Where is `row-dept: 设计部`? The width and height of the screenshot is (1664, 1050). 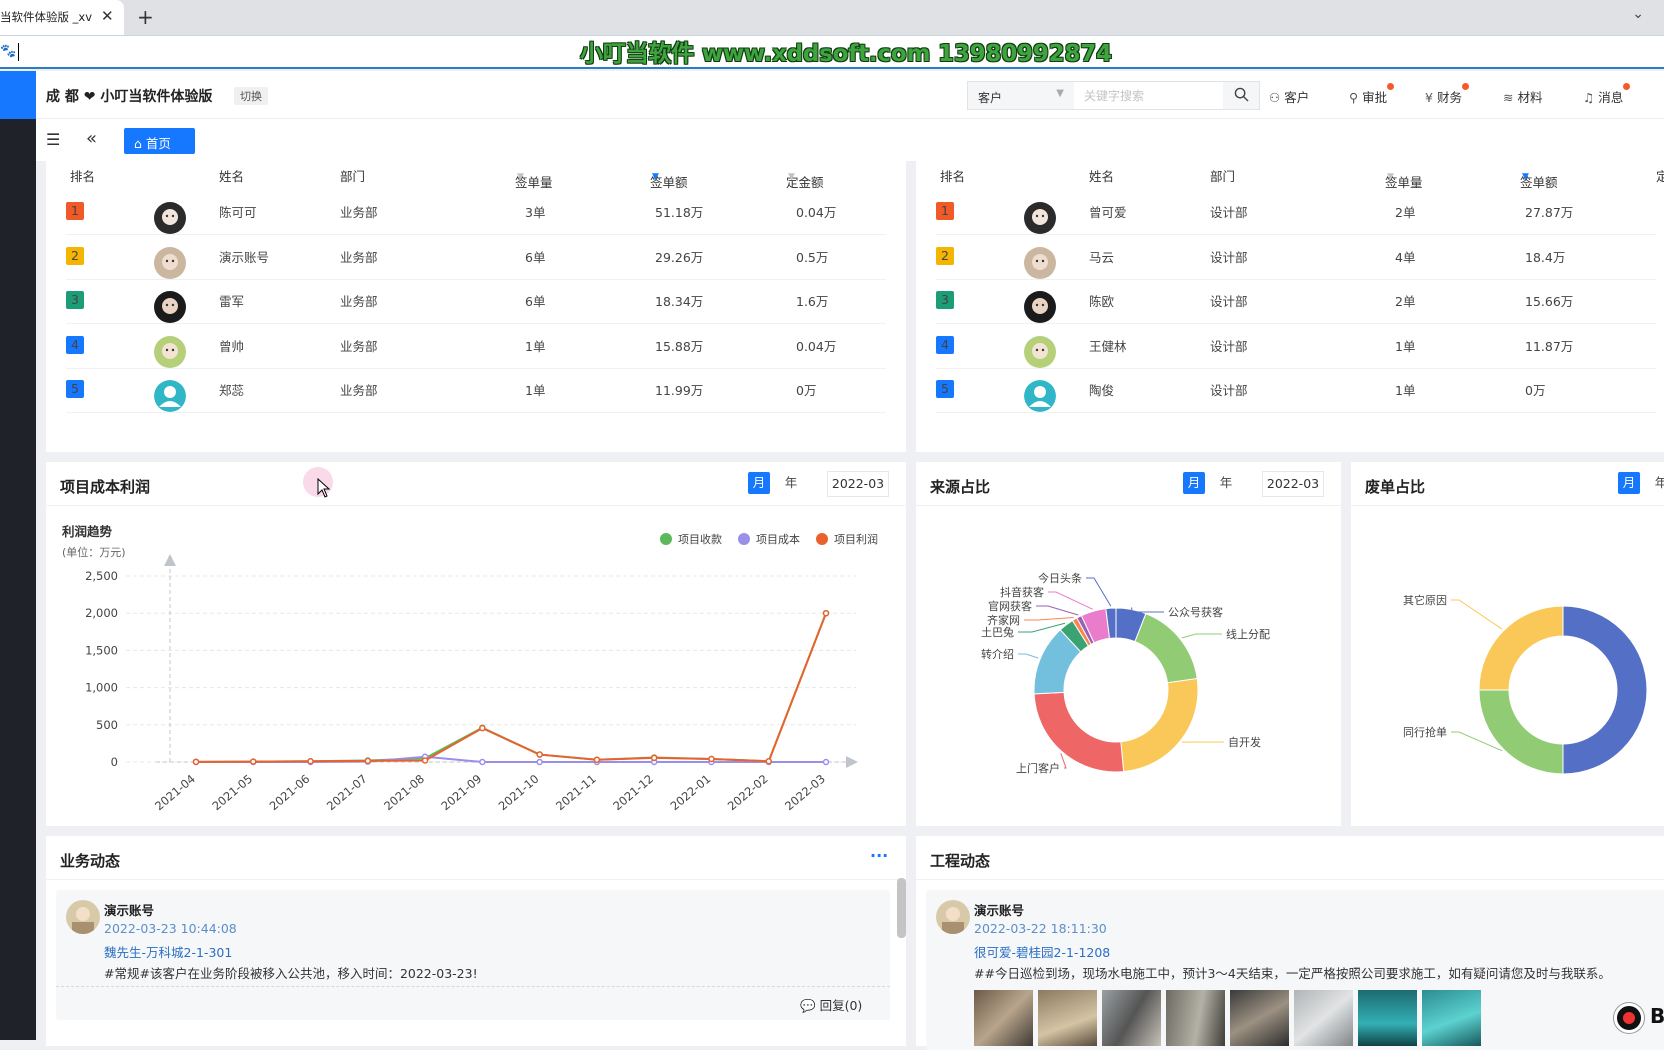
row-dept: 设计部 is located at coordinates (1229, 389).